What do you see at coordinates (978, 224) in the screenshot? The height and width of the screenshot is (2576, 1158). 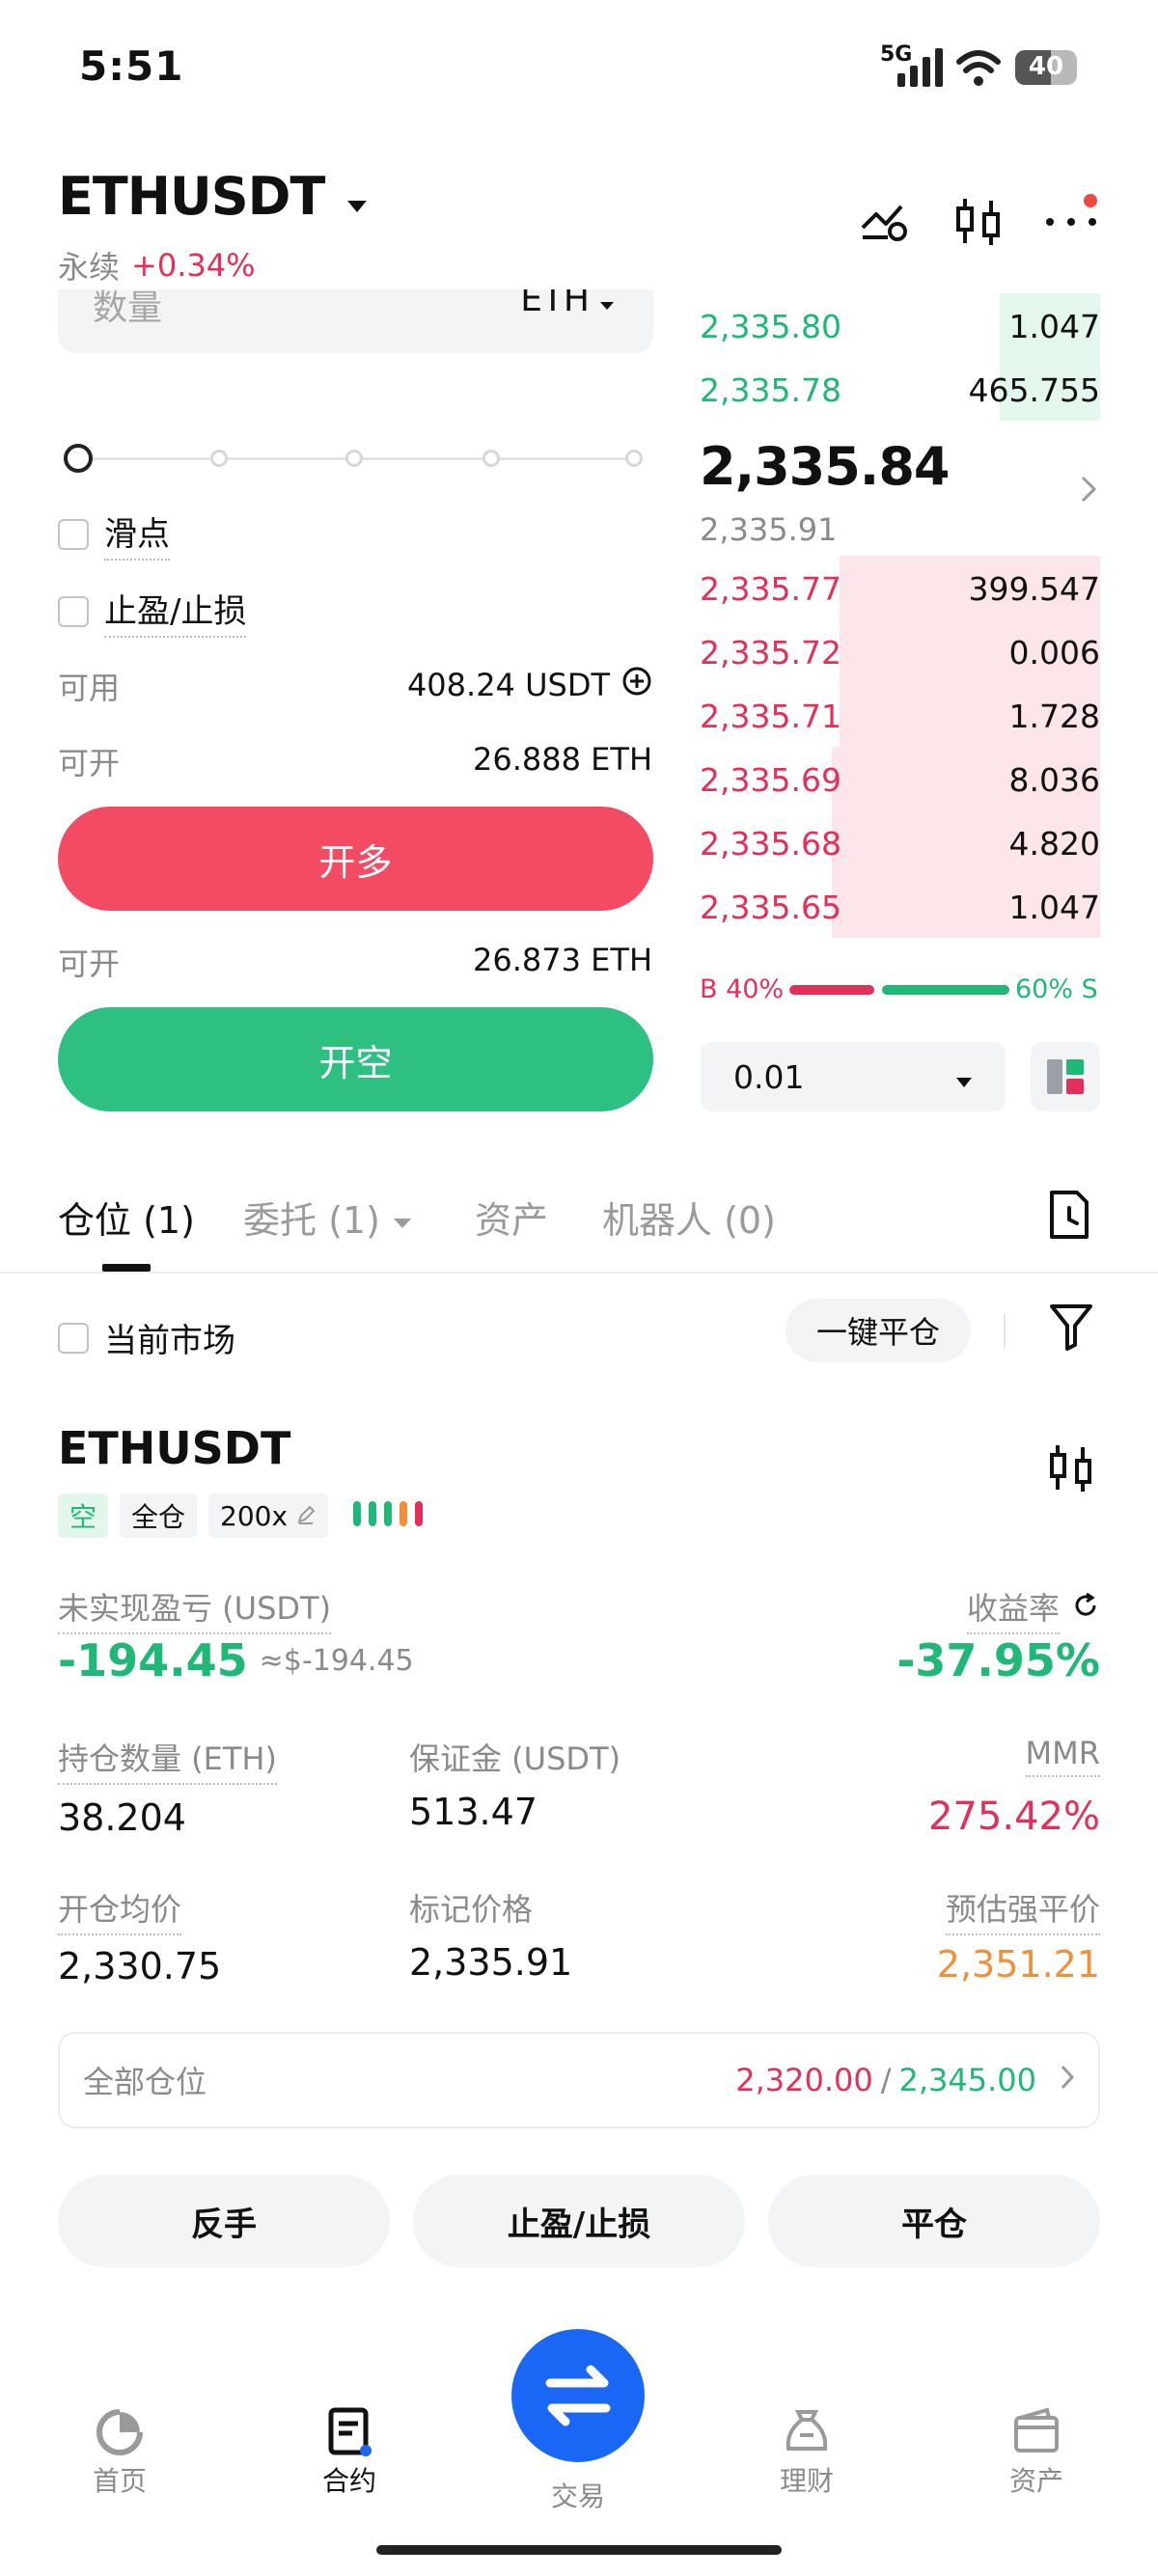 I see `candlestick-icon` at bounding box center [978, 224].